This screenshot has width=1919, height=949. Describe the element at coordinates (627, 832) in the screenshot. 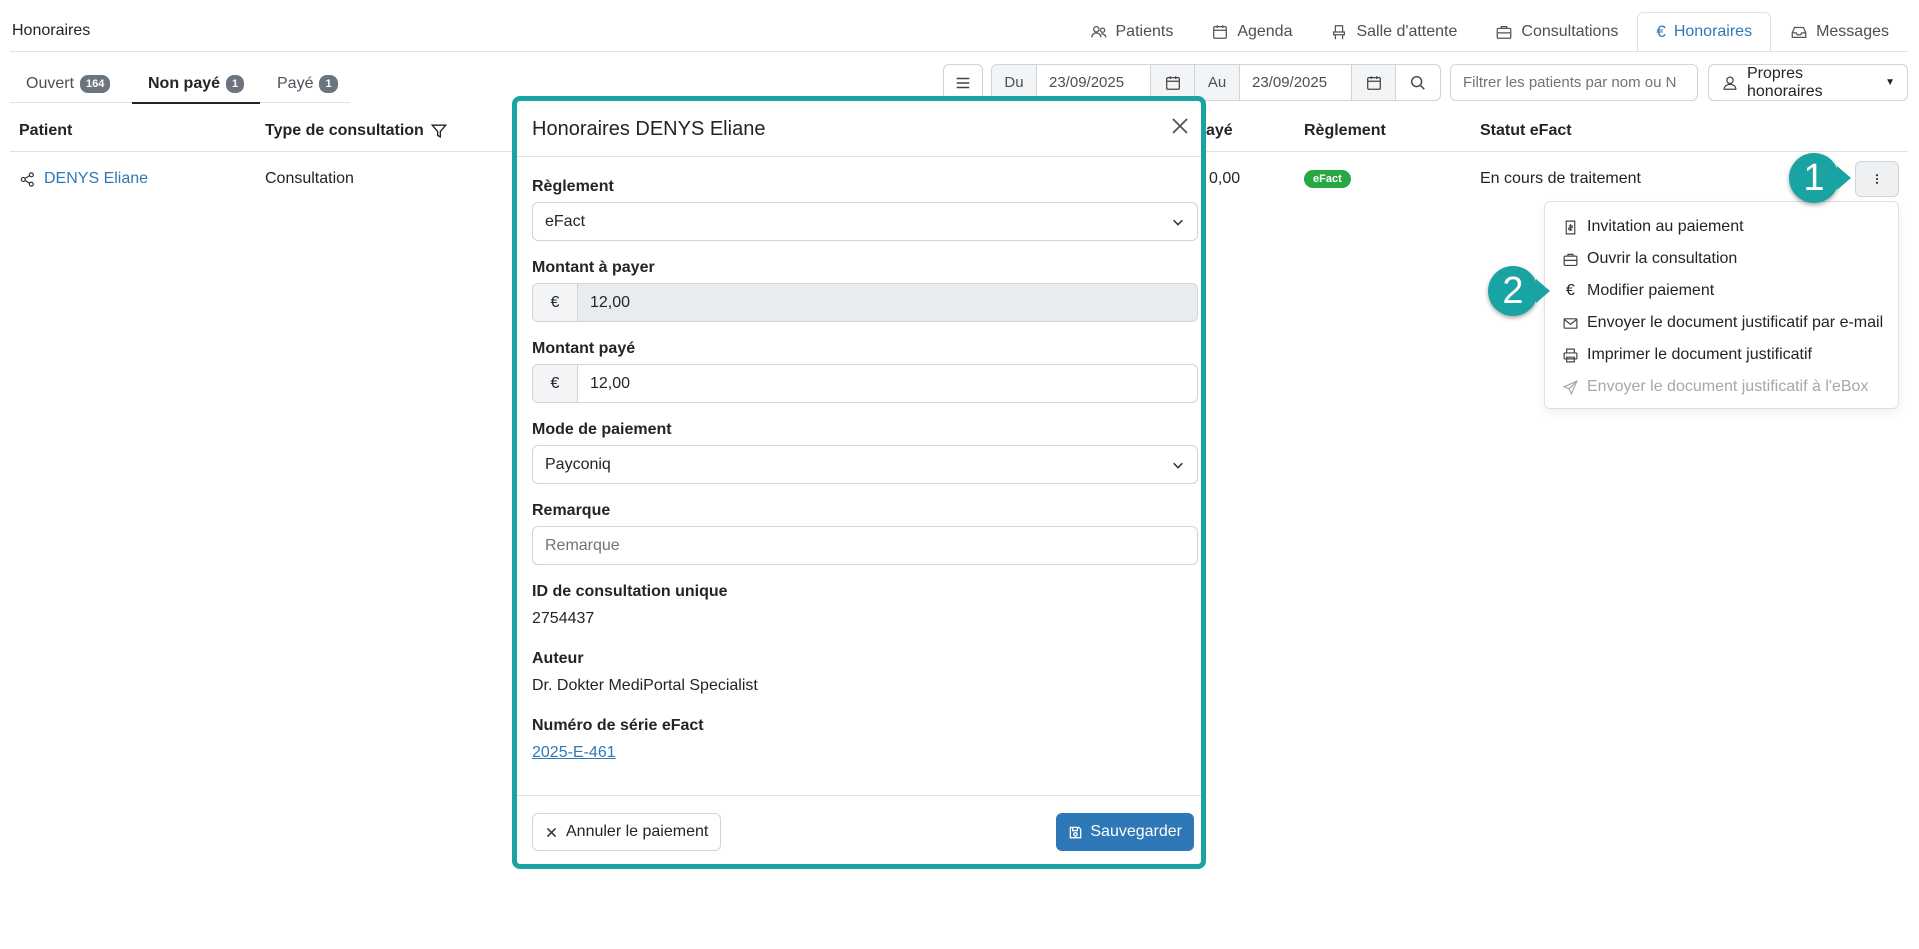

I see `cancel-payment-button: Annuler le paiement` at that location.